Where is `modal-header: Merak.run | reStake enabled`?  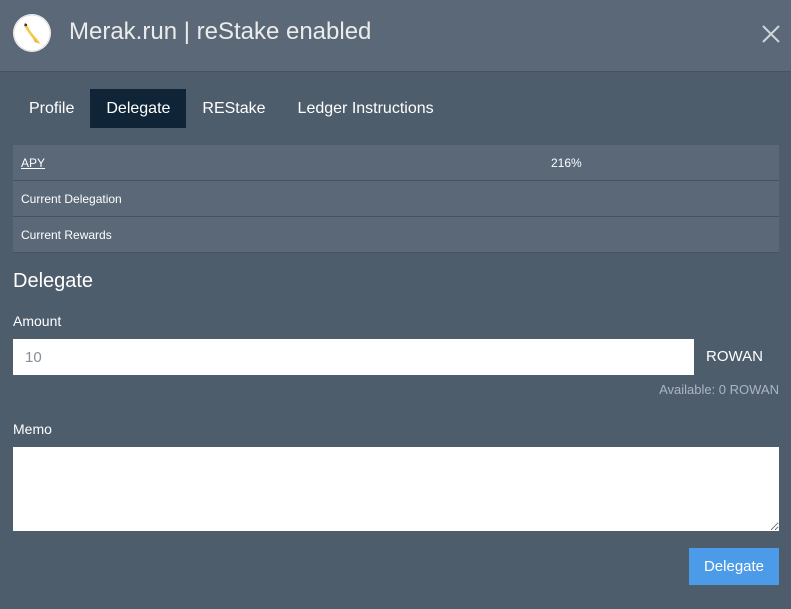 modal-header: Merak.run | reStake enabled is located at coordinates (395, 36).